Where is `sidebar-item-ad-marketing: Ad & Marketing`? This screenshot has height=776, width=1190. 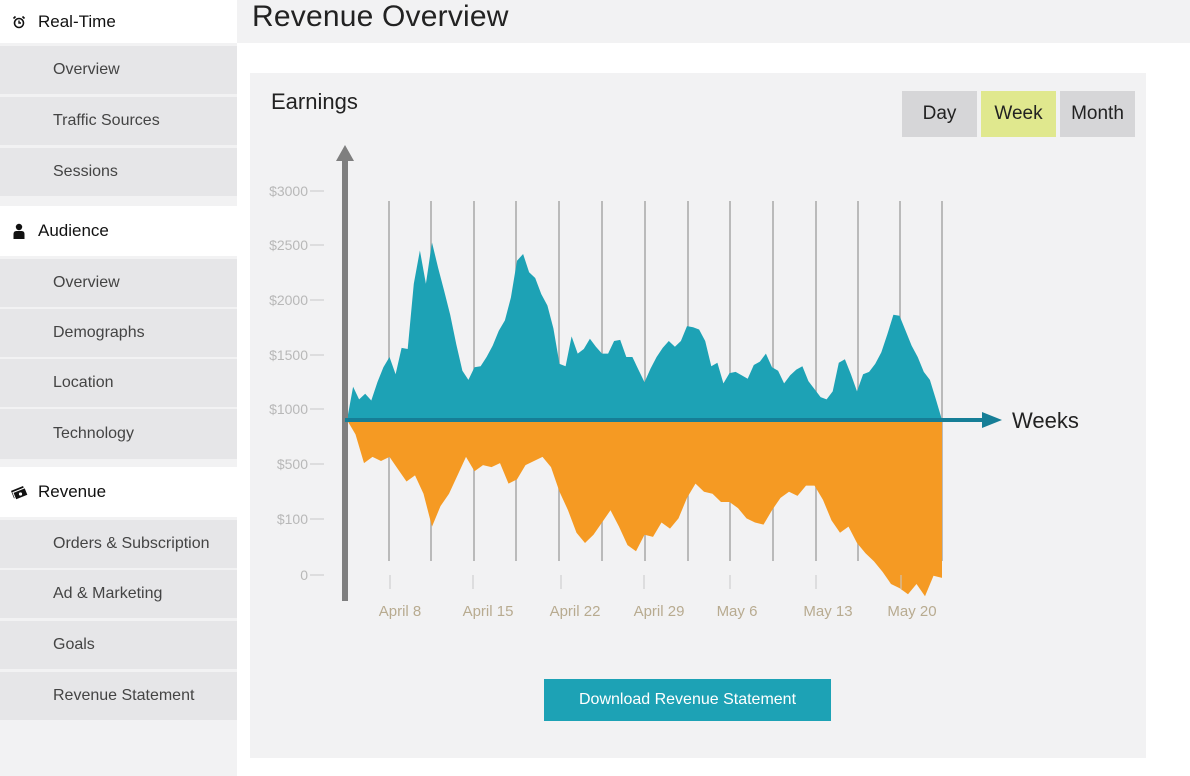 sidebar-item-ad-marketing: Ad & Marketing is located at coordinates (118, 594).